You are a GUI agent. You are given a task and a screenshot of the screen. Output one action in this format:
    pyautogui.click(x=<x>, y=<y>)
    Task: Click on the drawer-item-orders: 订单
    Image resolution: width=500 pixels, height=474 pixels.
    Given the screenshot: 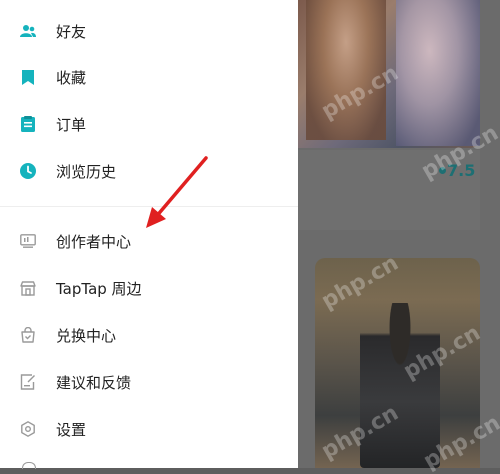 What is the action you would take?
    pyautogui.click(x=149, y=124)
    